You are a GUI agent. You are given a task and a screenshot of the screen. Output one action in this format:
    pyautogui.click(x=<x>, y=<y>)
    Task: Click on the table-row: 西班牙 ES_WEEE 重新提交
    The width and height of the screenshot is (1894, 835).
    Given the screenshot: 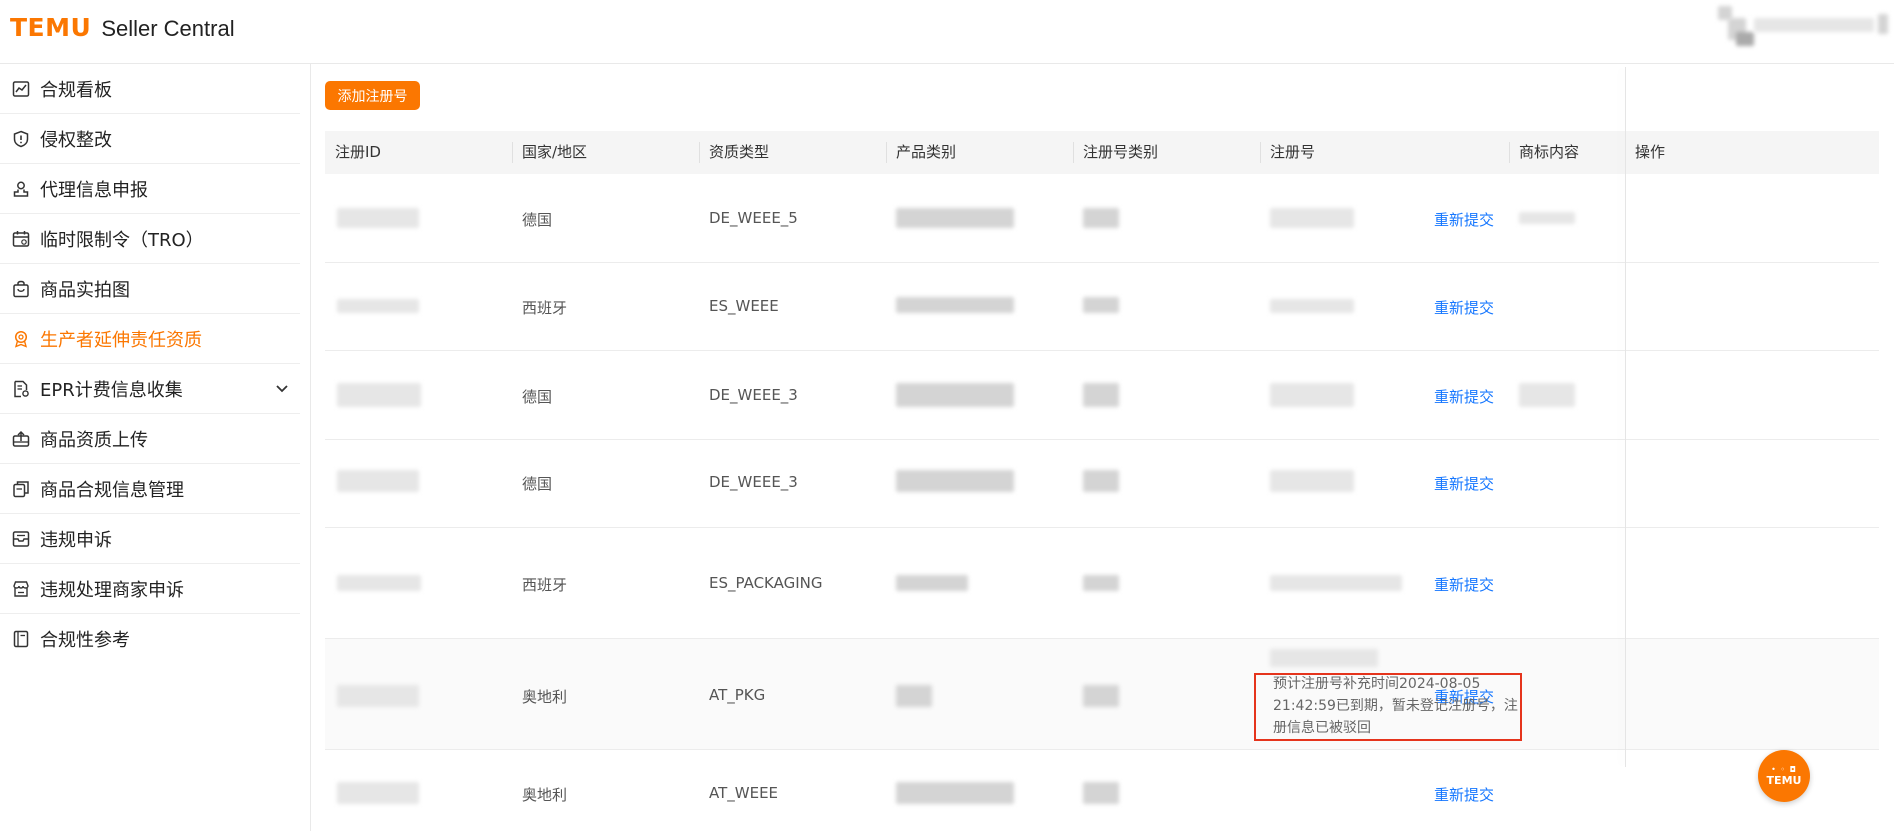 What is the action you would take?
    pyautogui.click(x=1102, y=307)
    